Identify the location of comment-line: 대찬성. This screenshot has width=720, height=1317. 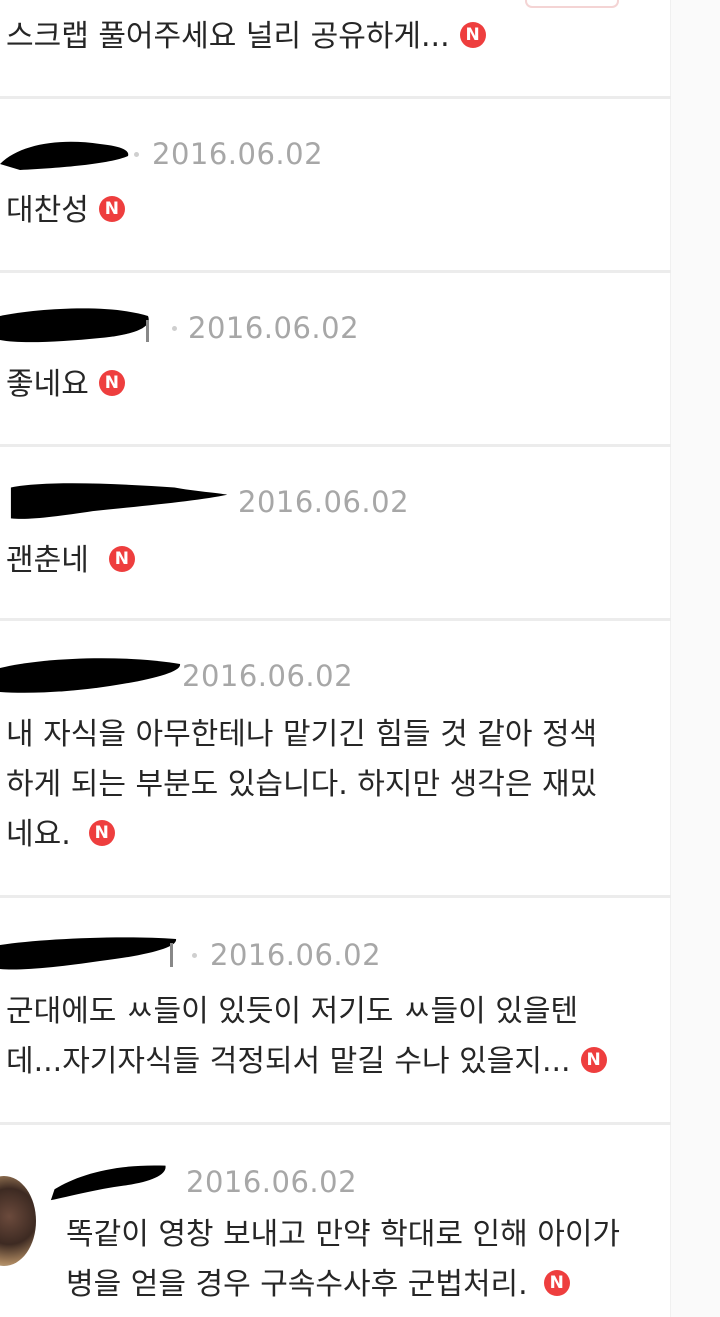
(47, 210).